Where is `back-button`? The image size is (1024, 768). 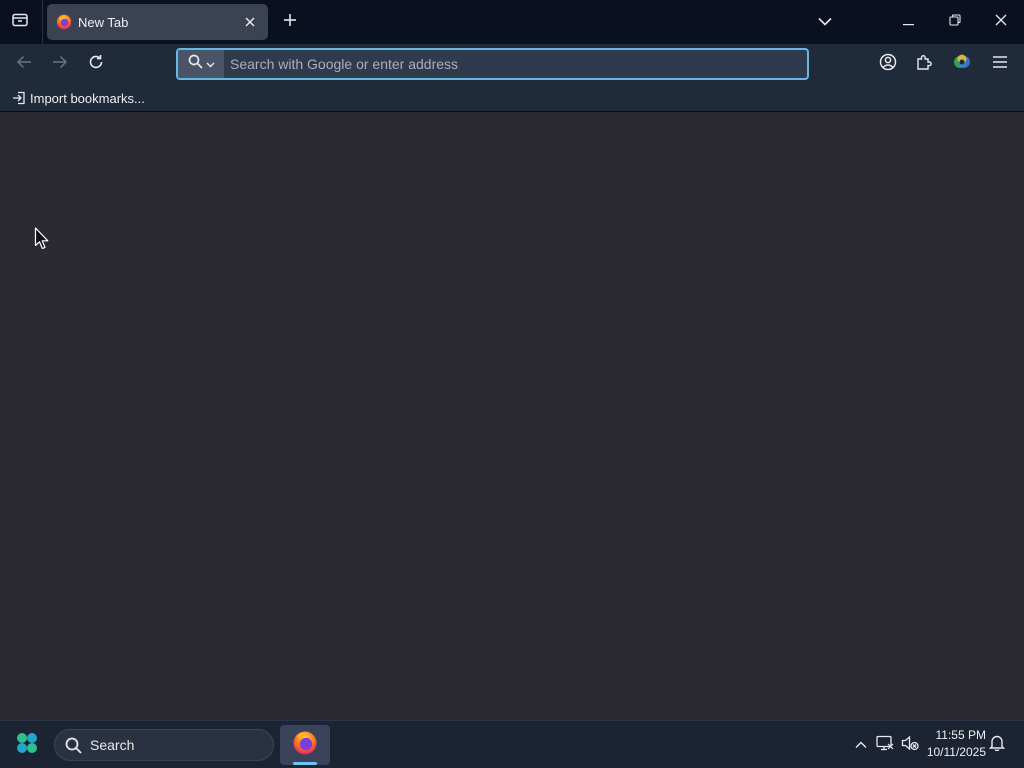
back-button is located at coordinates (24, 64).